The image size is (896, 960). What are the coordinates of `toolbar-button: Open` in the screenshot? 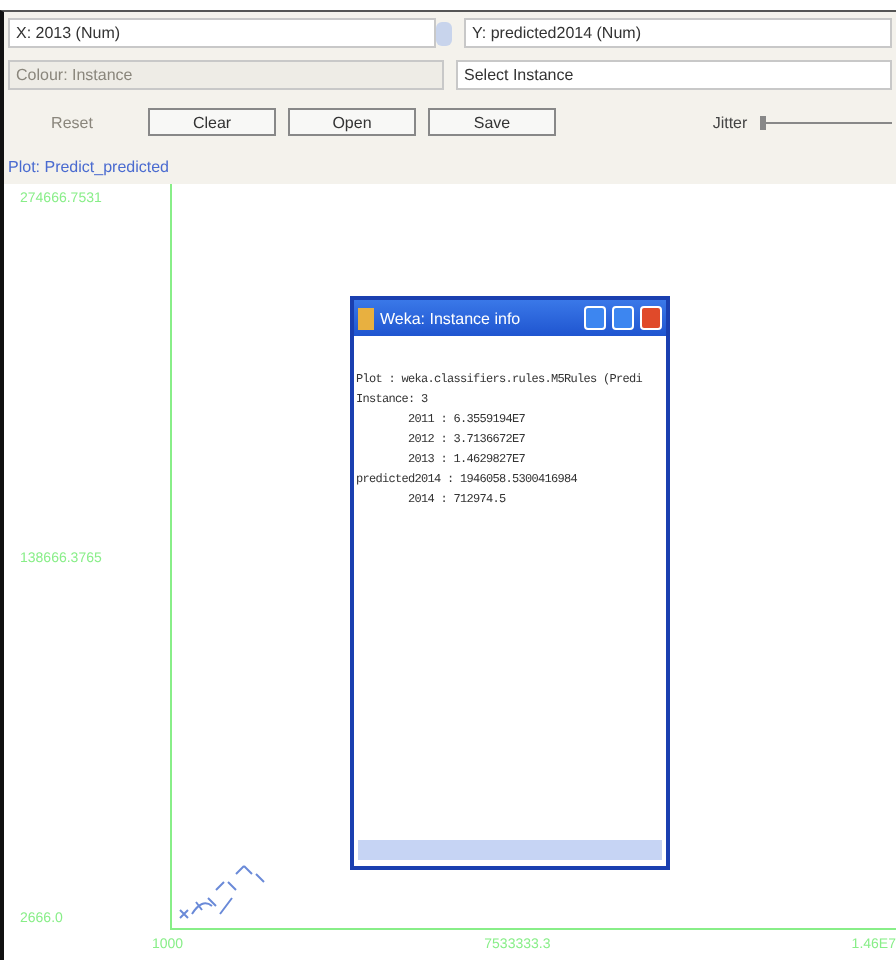 It's located at (352, 122).